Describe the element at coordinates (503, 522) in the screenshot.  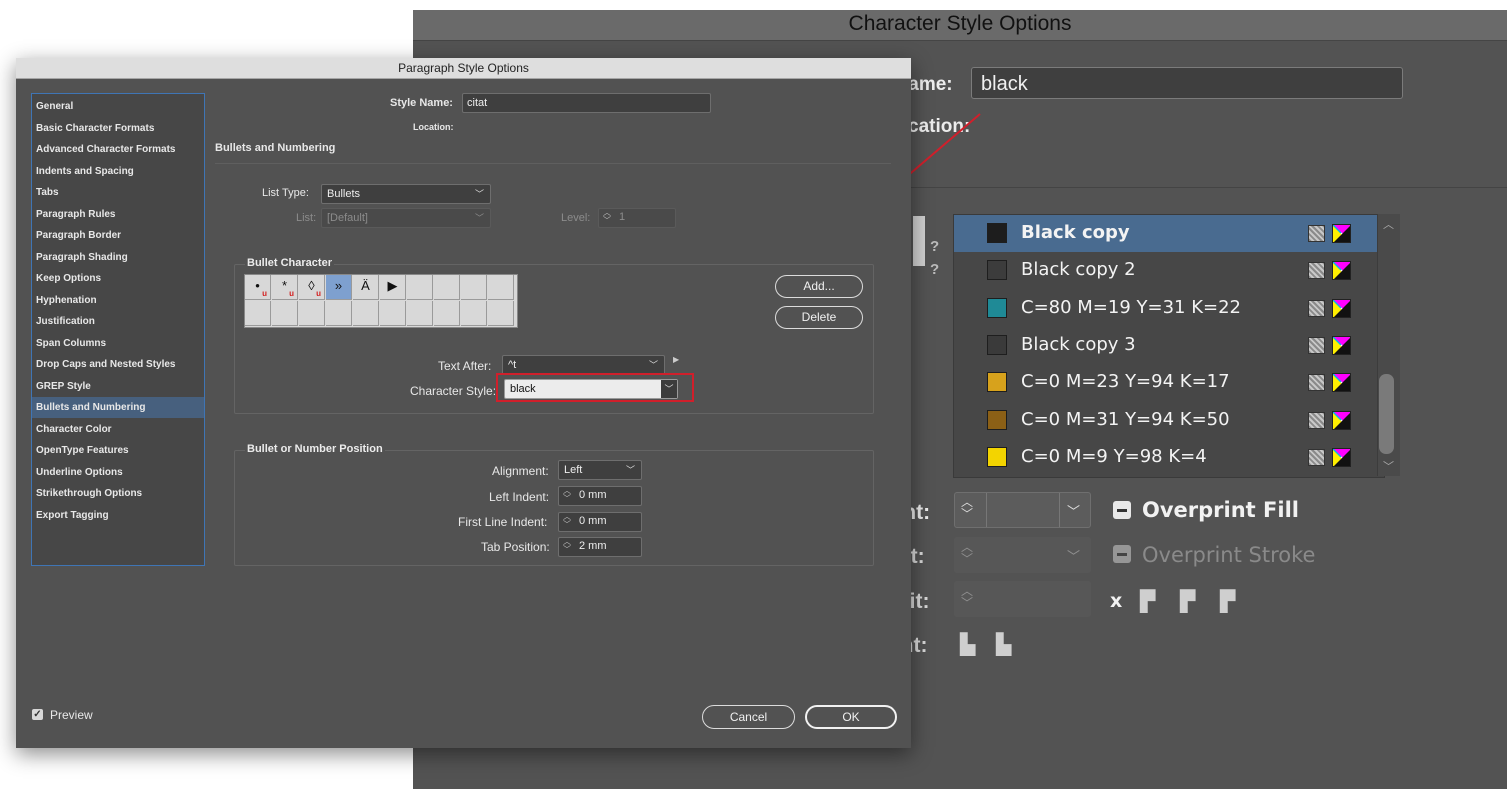
I see `first-line-indent-label: First Line Indent:` at that location.